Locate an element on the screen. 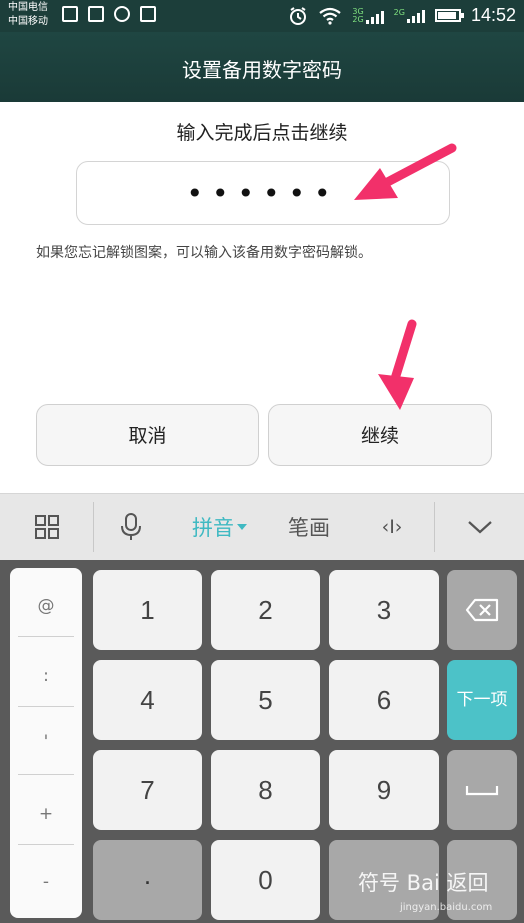  network-type-2g: 2G is located at coordinates (358, 19).